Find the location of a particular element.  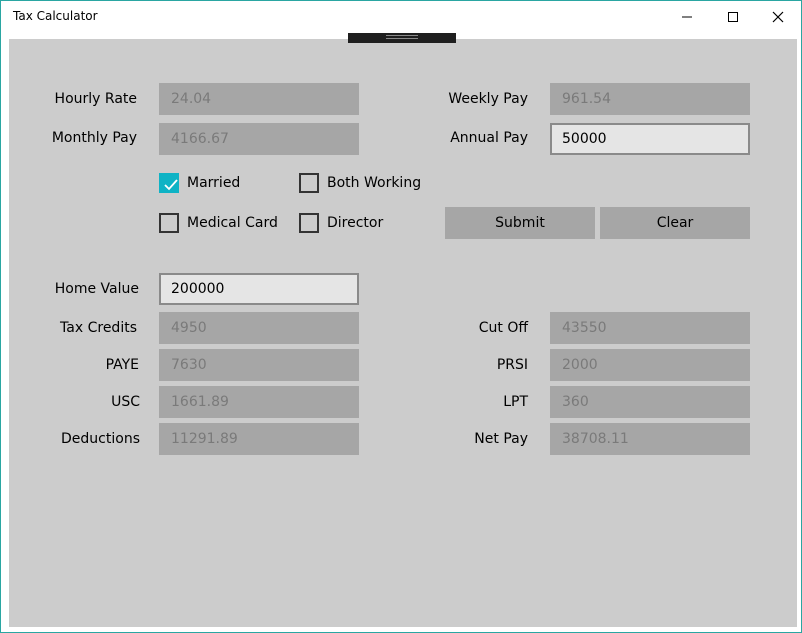

deductions-label: Deductions is located at coordinates (100, 439).